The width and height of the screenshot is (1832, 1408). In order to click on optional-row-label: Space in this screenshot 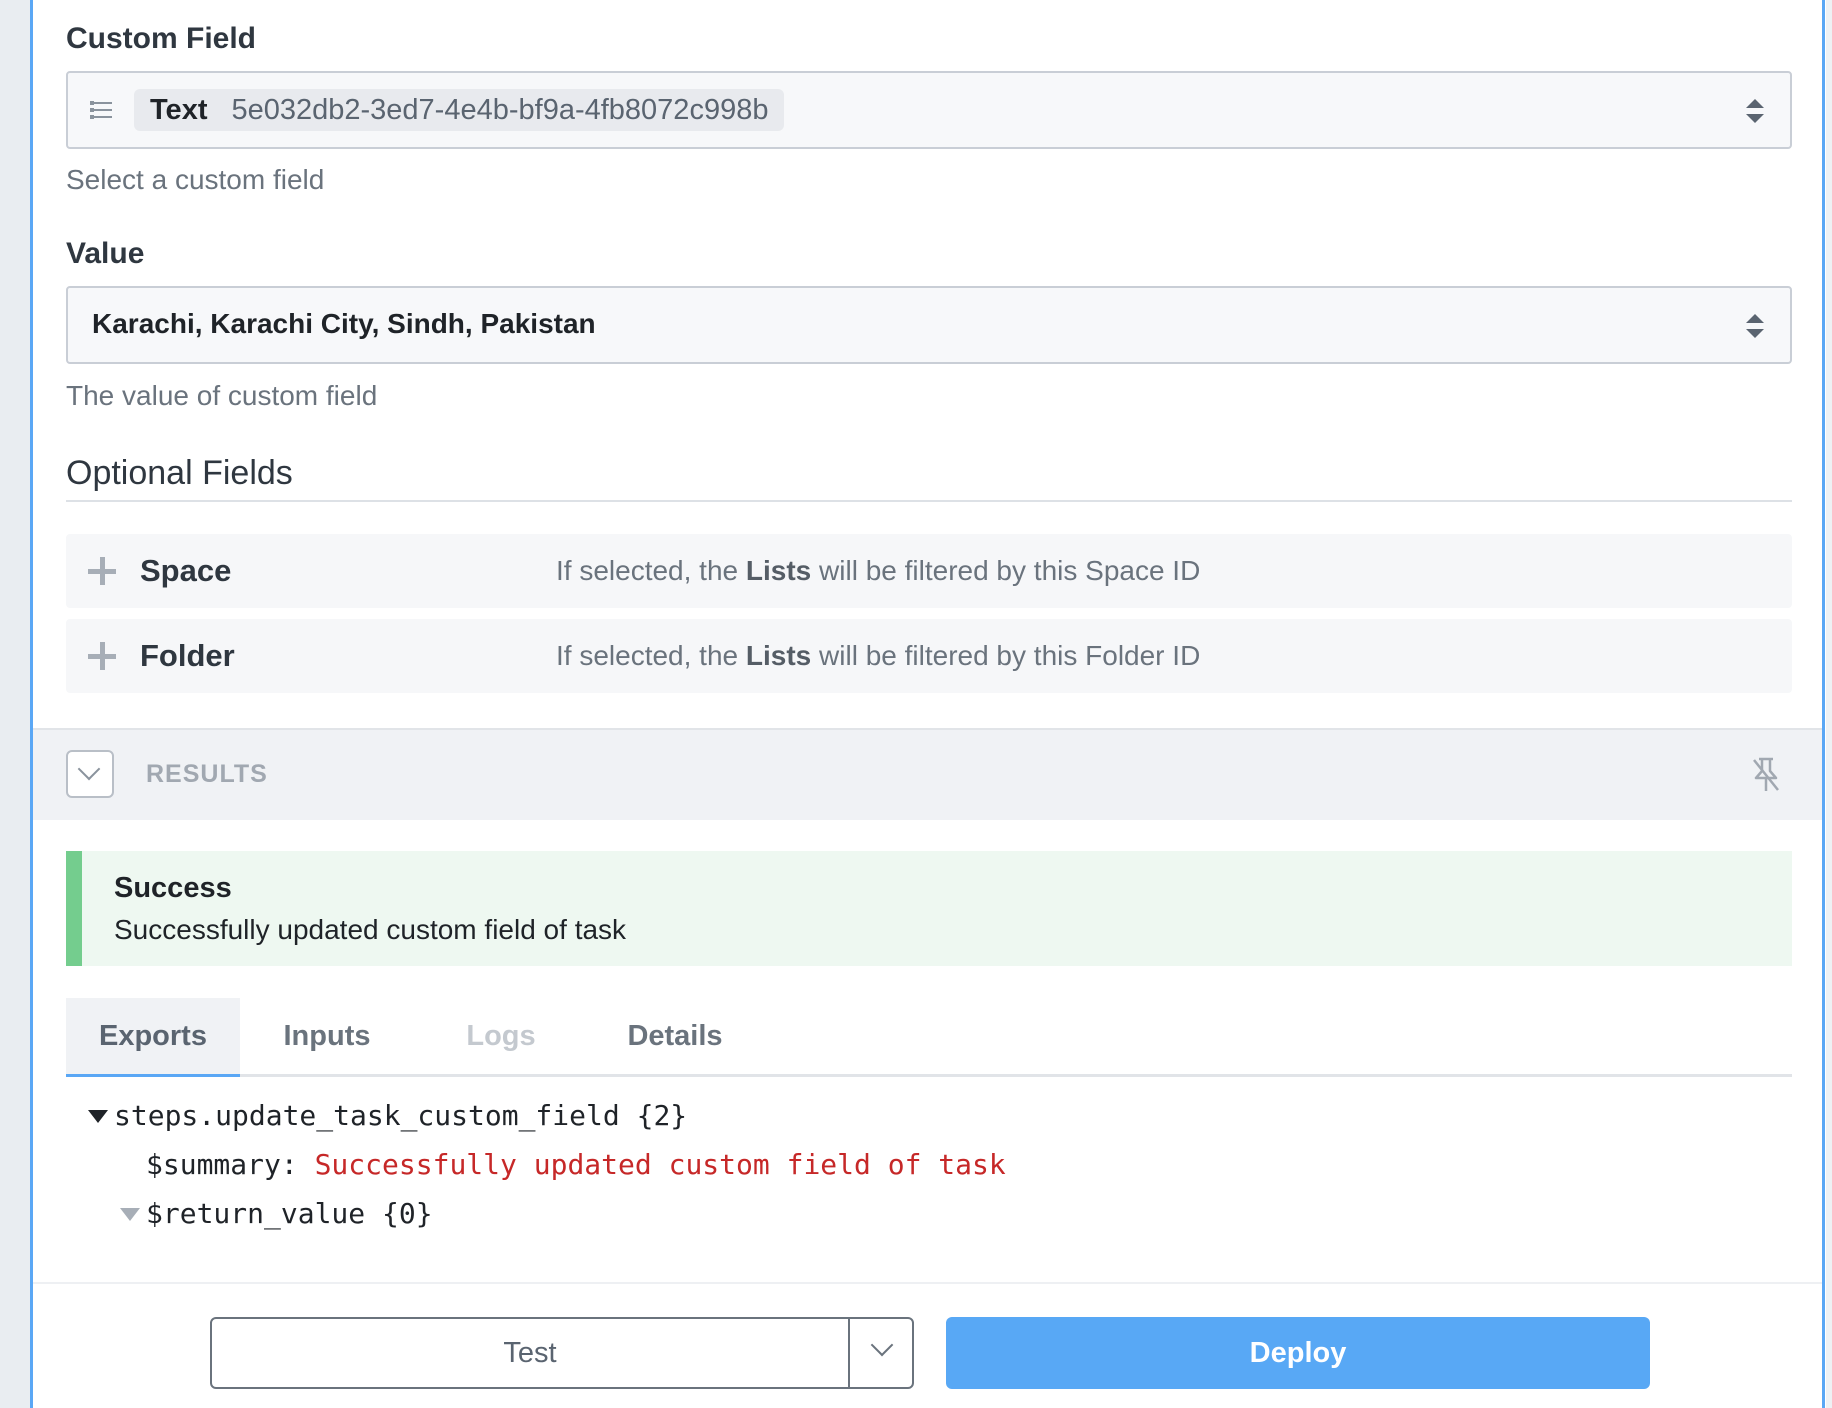, I will do `click(186, 570)`.